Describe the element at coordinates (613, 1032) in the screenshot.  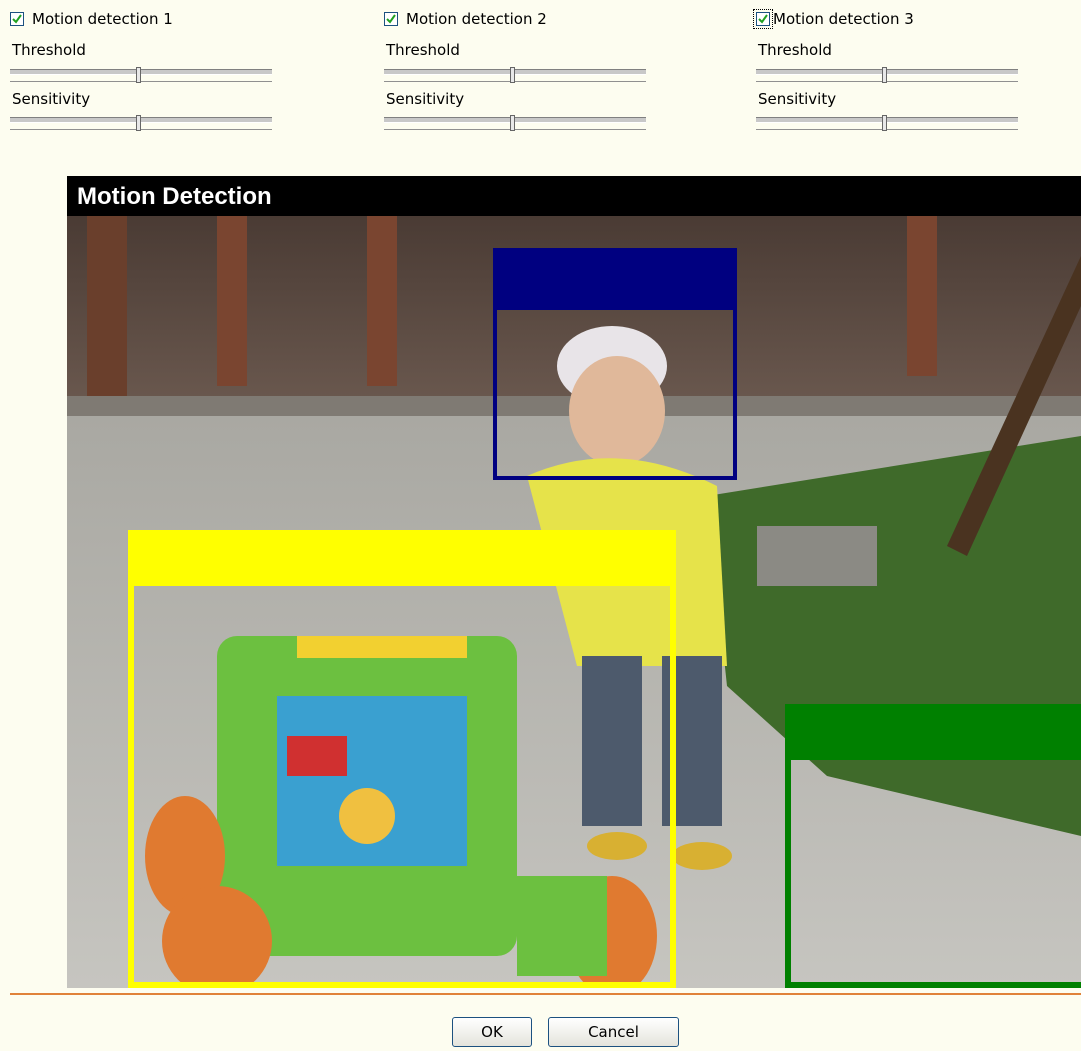
I see `cancel-button: Cancel` at that location.